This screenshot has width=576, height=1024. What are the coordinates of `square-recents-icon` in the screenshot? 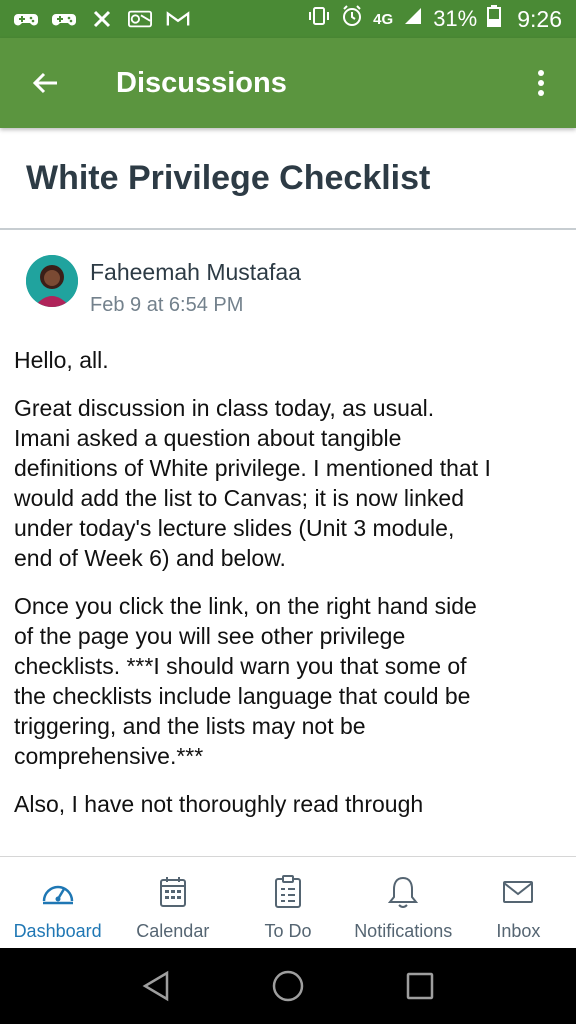 It's located at (420, 986).